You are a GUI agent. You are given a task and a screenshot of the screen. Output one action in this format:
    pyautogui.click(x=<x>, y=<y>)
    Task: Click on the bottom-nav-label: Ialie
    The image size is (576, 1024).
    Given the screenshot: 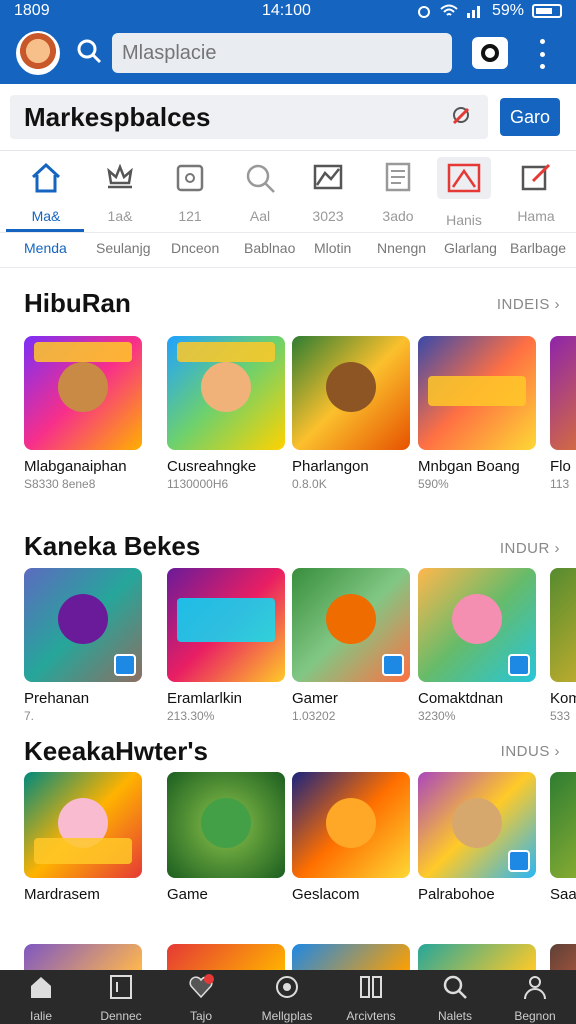 What is the action you would take?
    pyautogui.click(x=40, y=1016)
    